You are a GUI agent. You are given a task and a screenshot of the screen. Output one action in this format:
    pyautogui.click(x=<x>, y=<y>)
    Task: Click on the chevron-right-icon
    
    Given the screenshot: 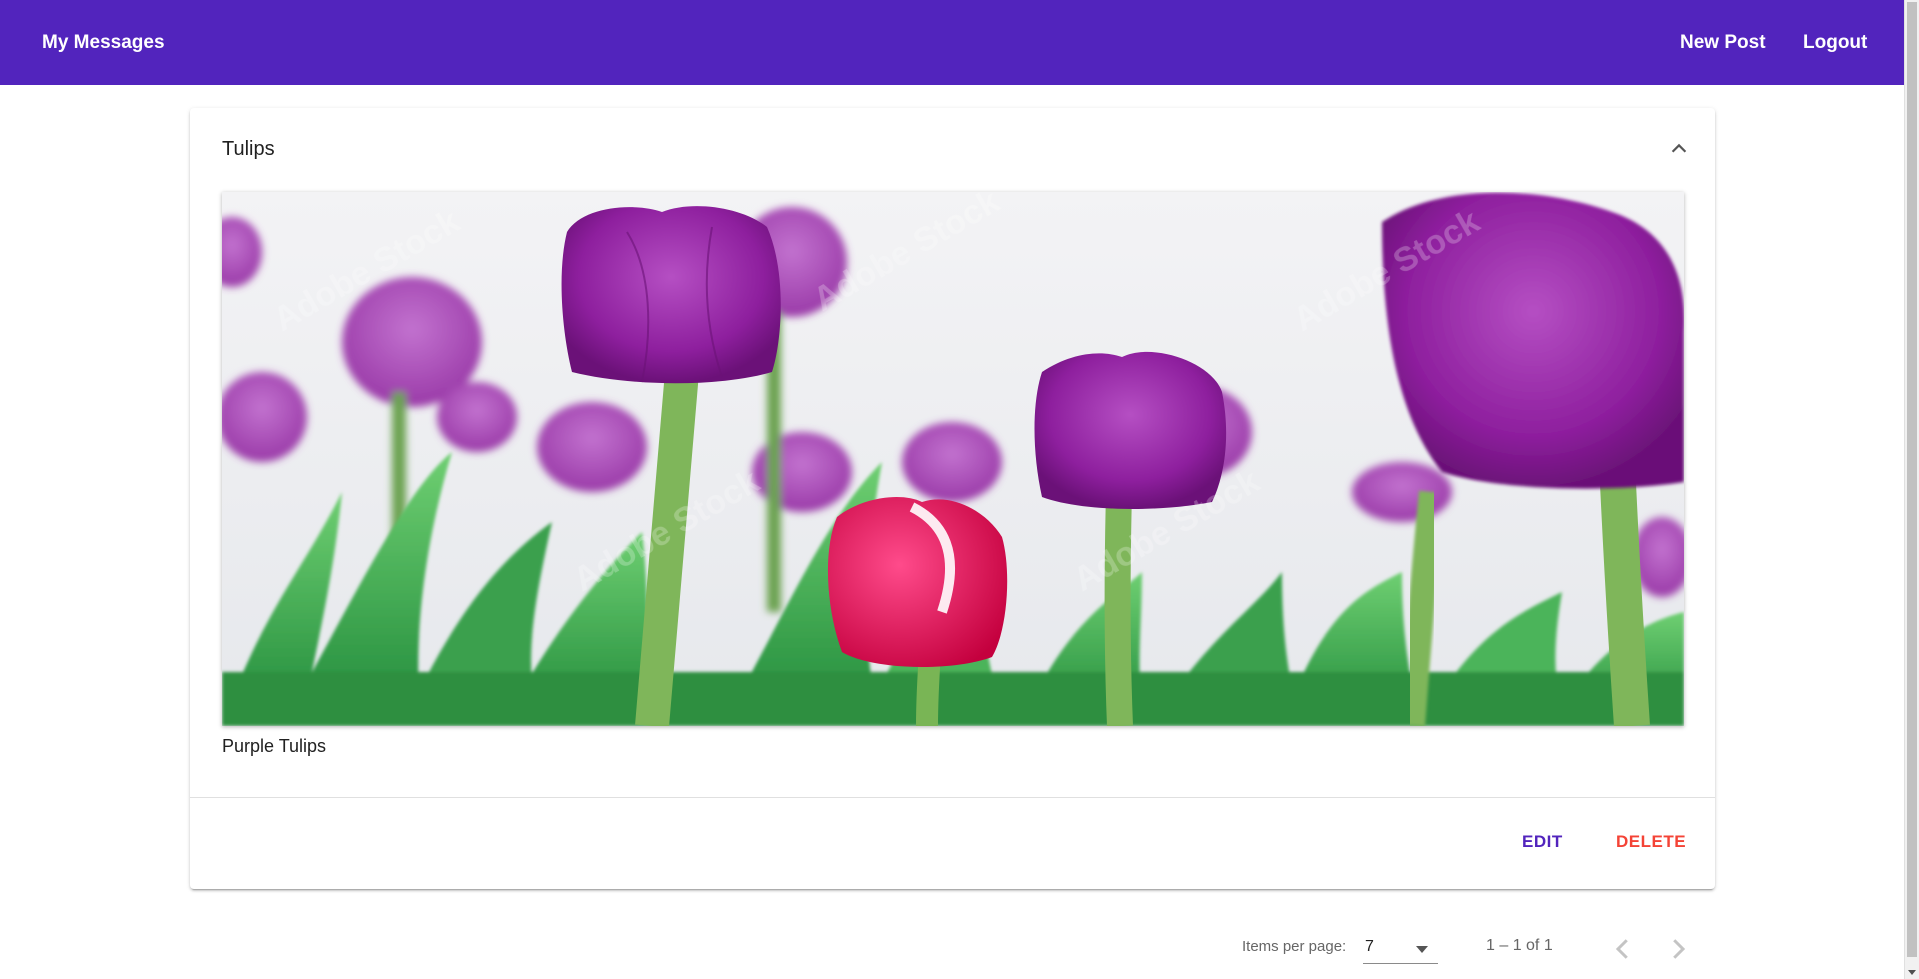 What is the action you would take?
    pyautogui.click(x=1678, y=949)
    